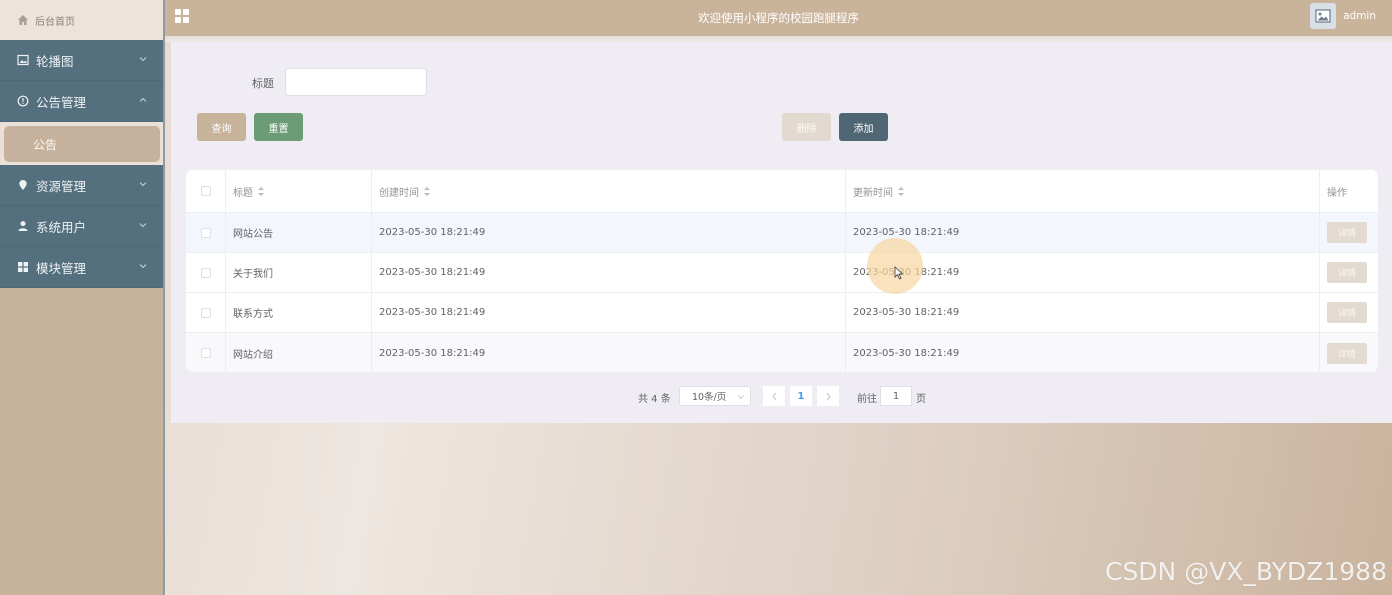  Describe the element at coordinates (399, 193) in the screenshot. I see `column-header-label: 创建时间` at that location.